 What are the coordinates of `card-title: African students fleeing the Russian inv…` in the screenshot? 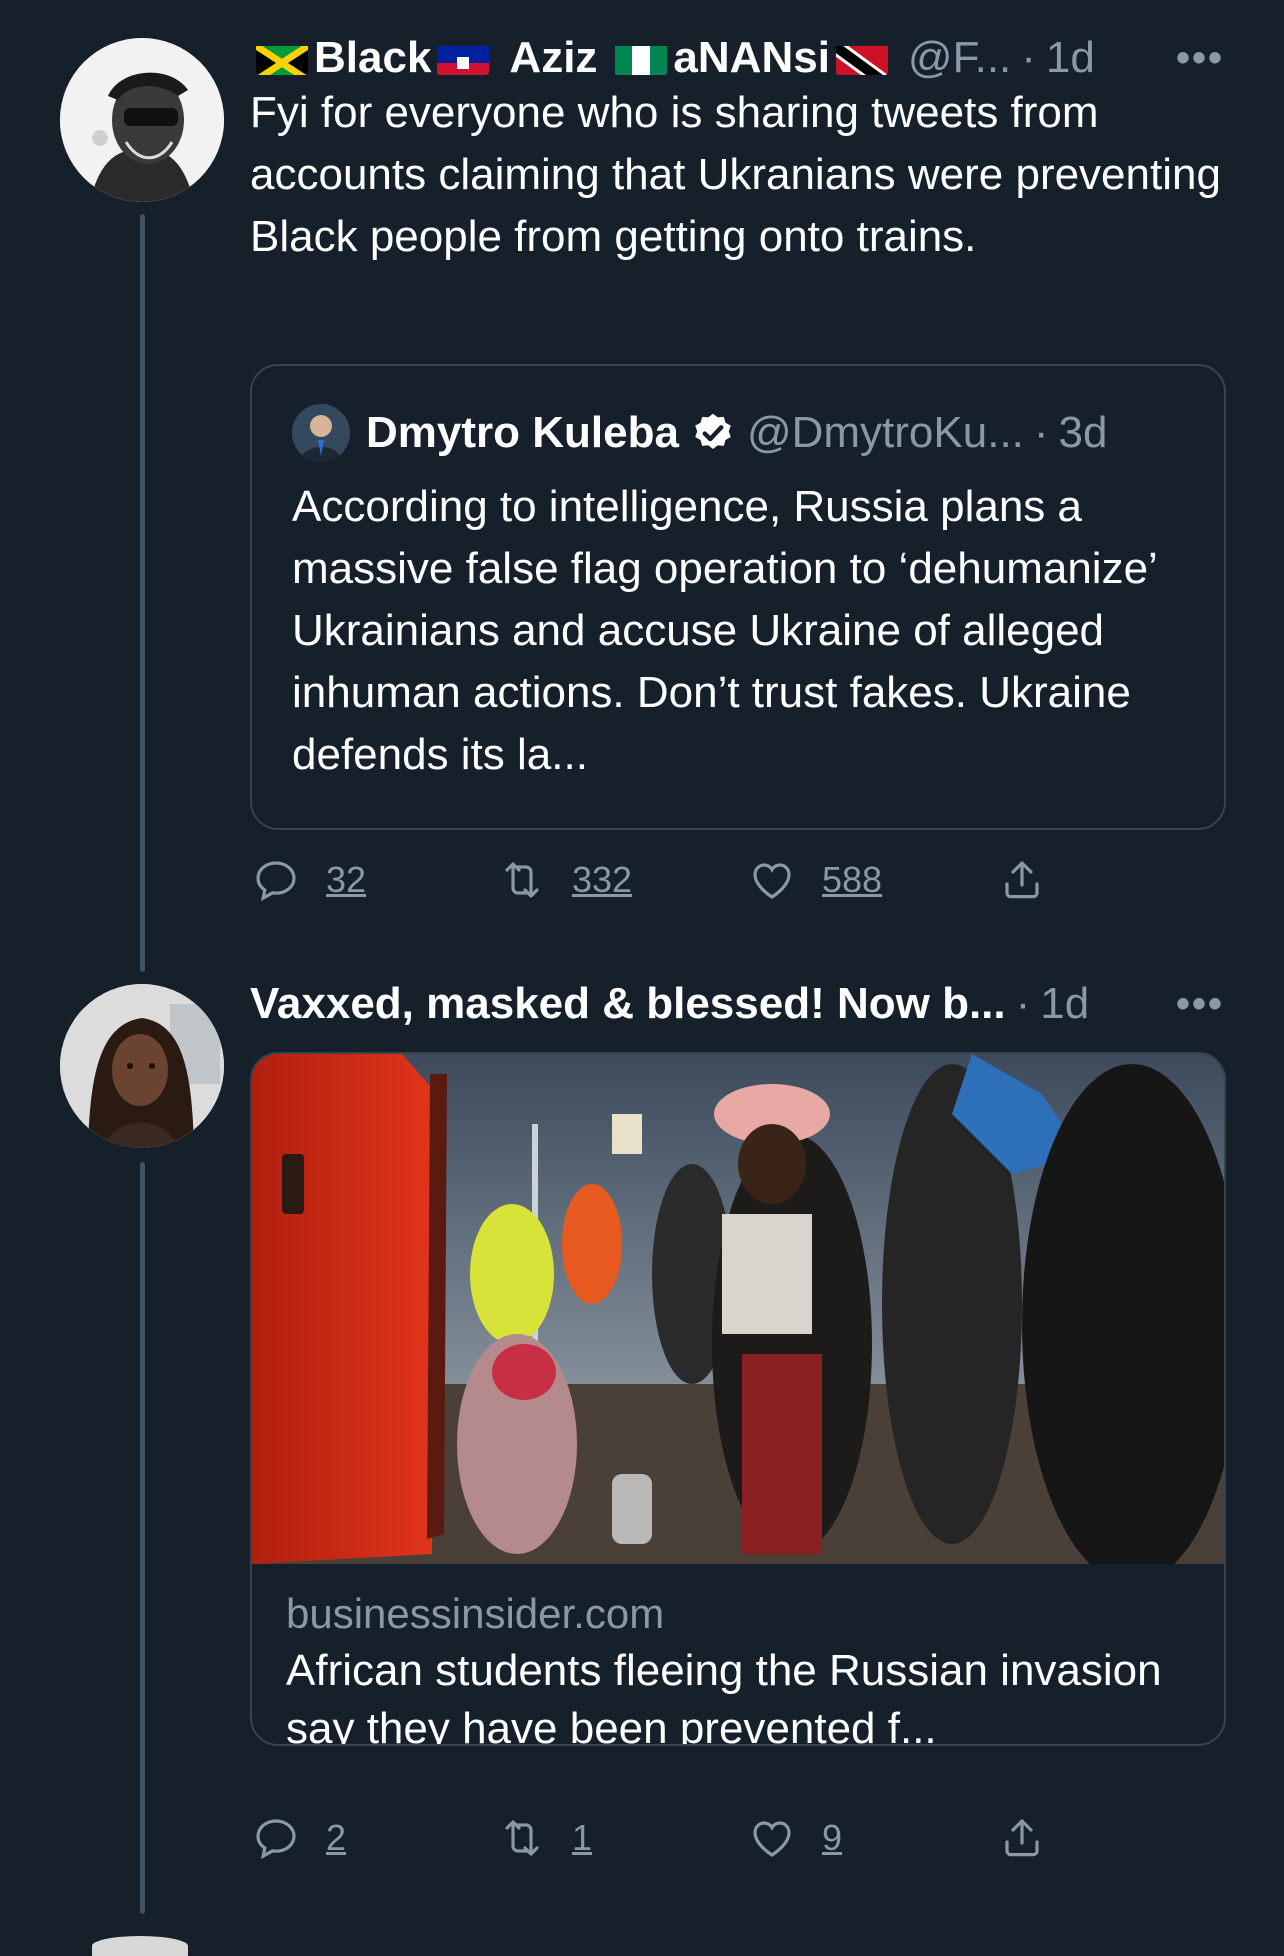 It's located at (724, 1696).